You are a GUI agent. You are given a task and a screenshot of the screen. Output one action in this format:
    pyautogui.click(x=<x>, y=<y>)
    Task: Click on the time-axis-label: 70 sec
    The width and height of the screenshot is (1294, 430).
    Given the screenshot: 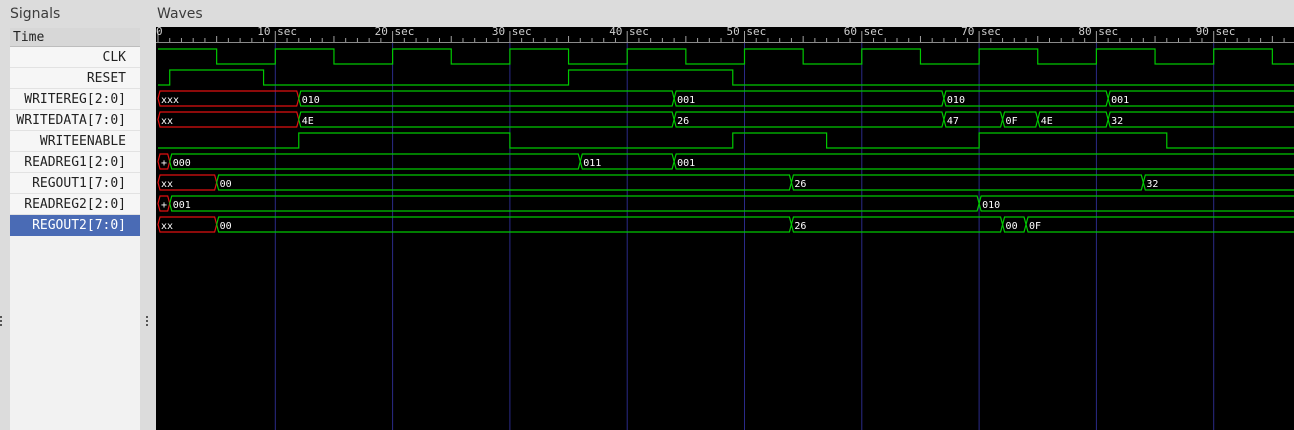 What is the action you would take?
    pyautogui.click(x=981, y=32)
    